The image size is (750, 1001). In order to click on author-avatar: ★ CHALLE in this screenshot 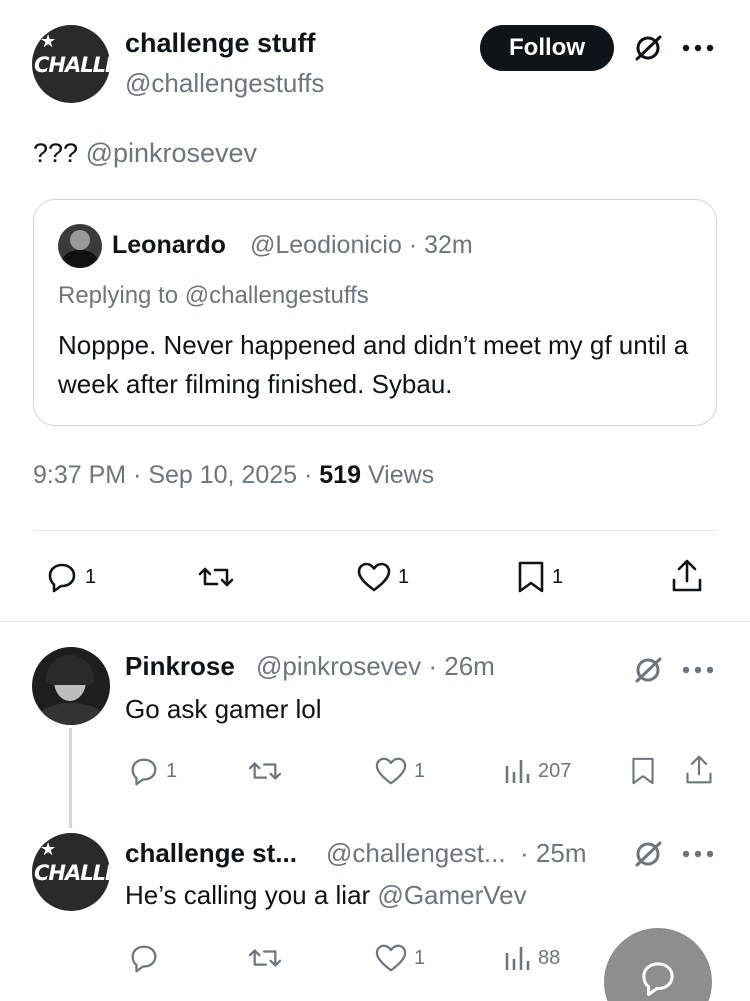, I will do `click(71, 64)`.